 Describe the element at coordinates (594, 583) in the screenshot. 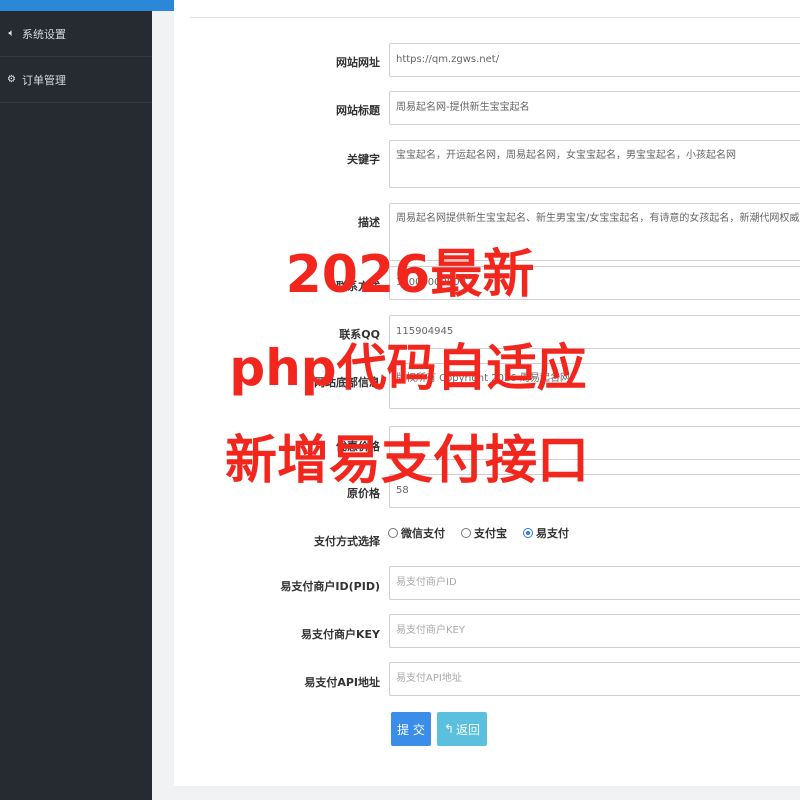

I see `epay-pid-input: 易支付商户ID` at that location.